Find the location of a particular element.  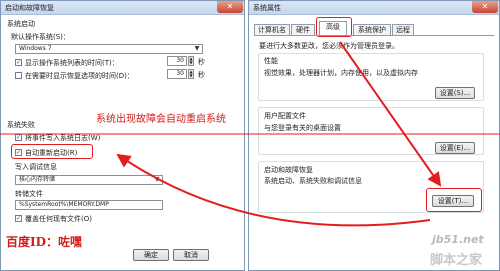

watermark-name: 脚本之家 is located at coordinates (456, 260).